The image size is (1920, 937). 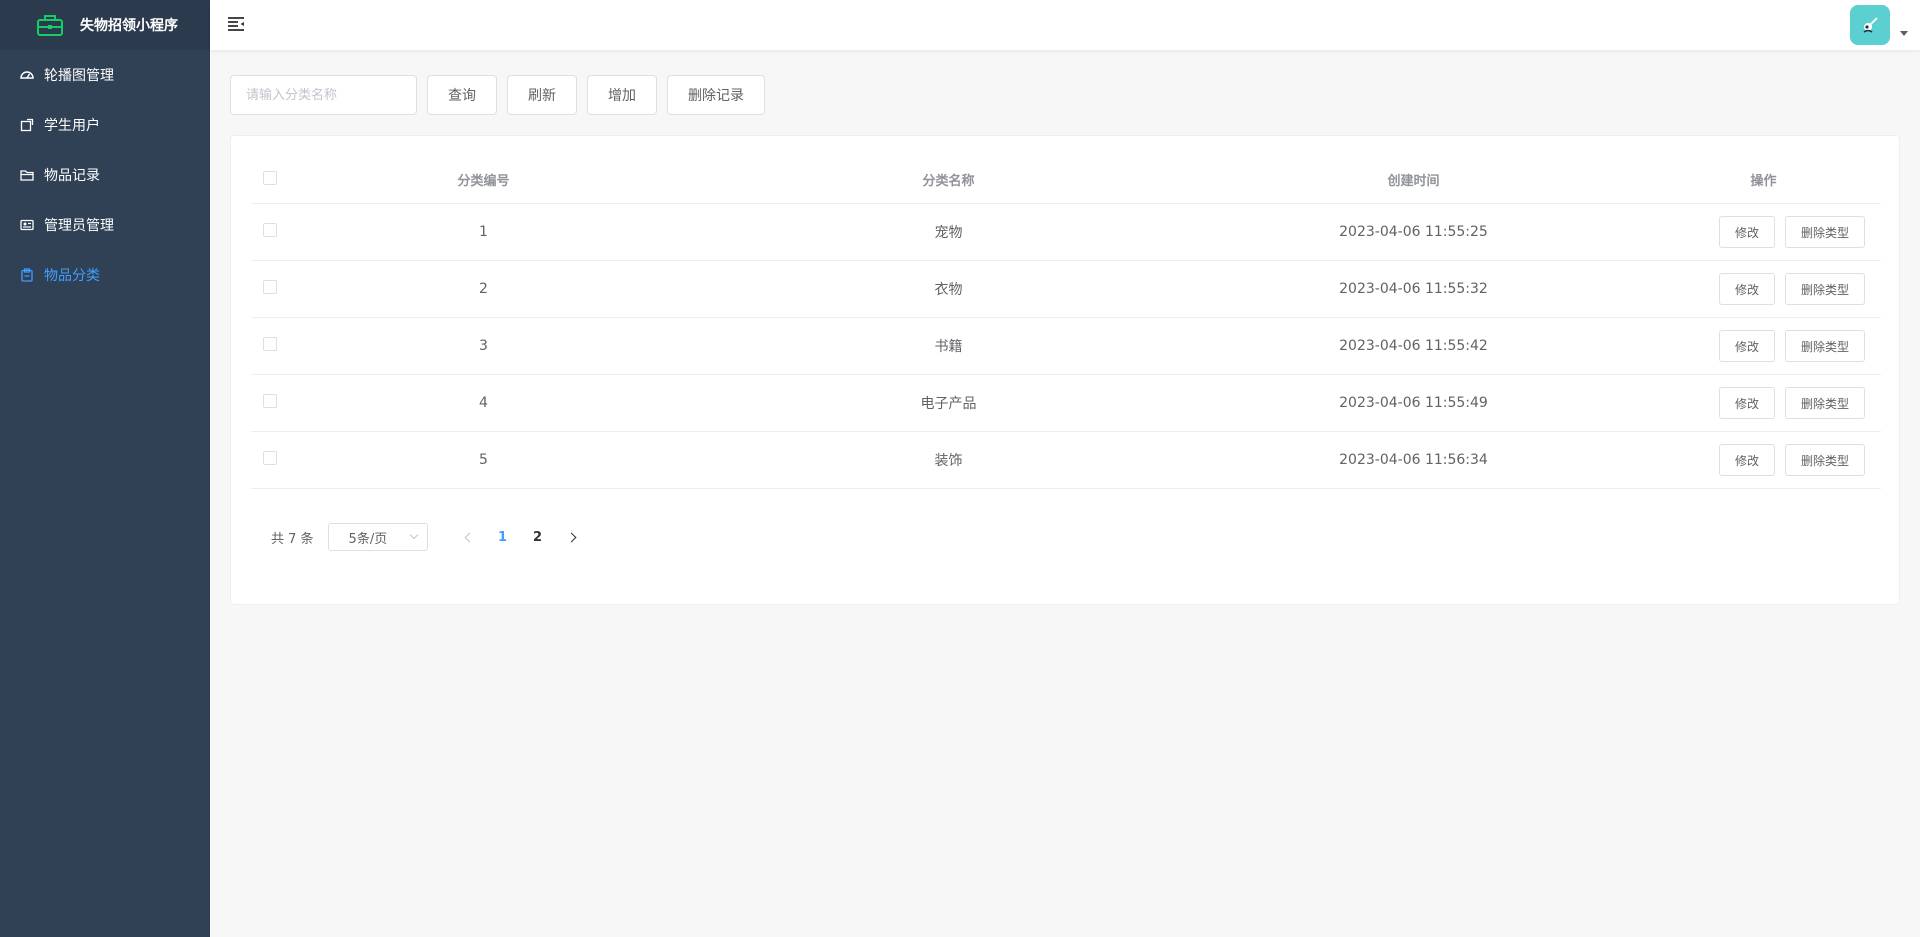 What do you see at coordinates (1066, 289) in the screenshot?
I see `table-row: 2 衣物 2023-04-06 11:55:32 修改 删除类型` at bounding box center [1066, 289].